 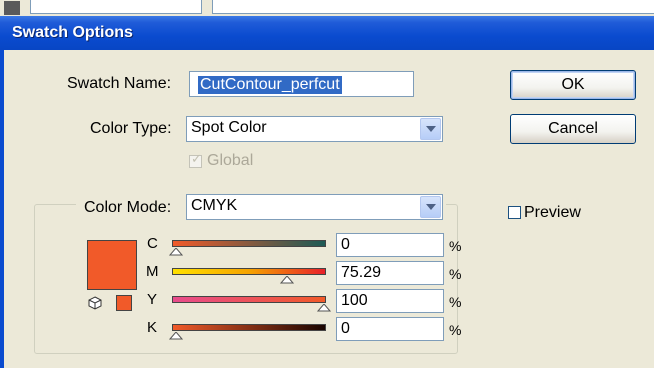 What do you see at coordinates (345, 244) in the screenshot?
I see `cyan-value: 0` at bounding box center [345, 244].